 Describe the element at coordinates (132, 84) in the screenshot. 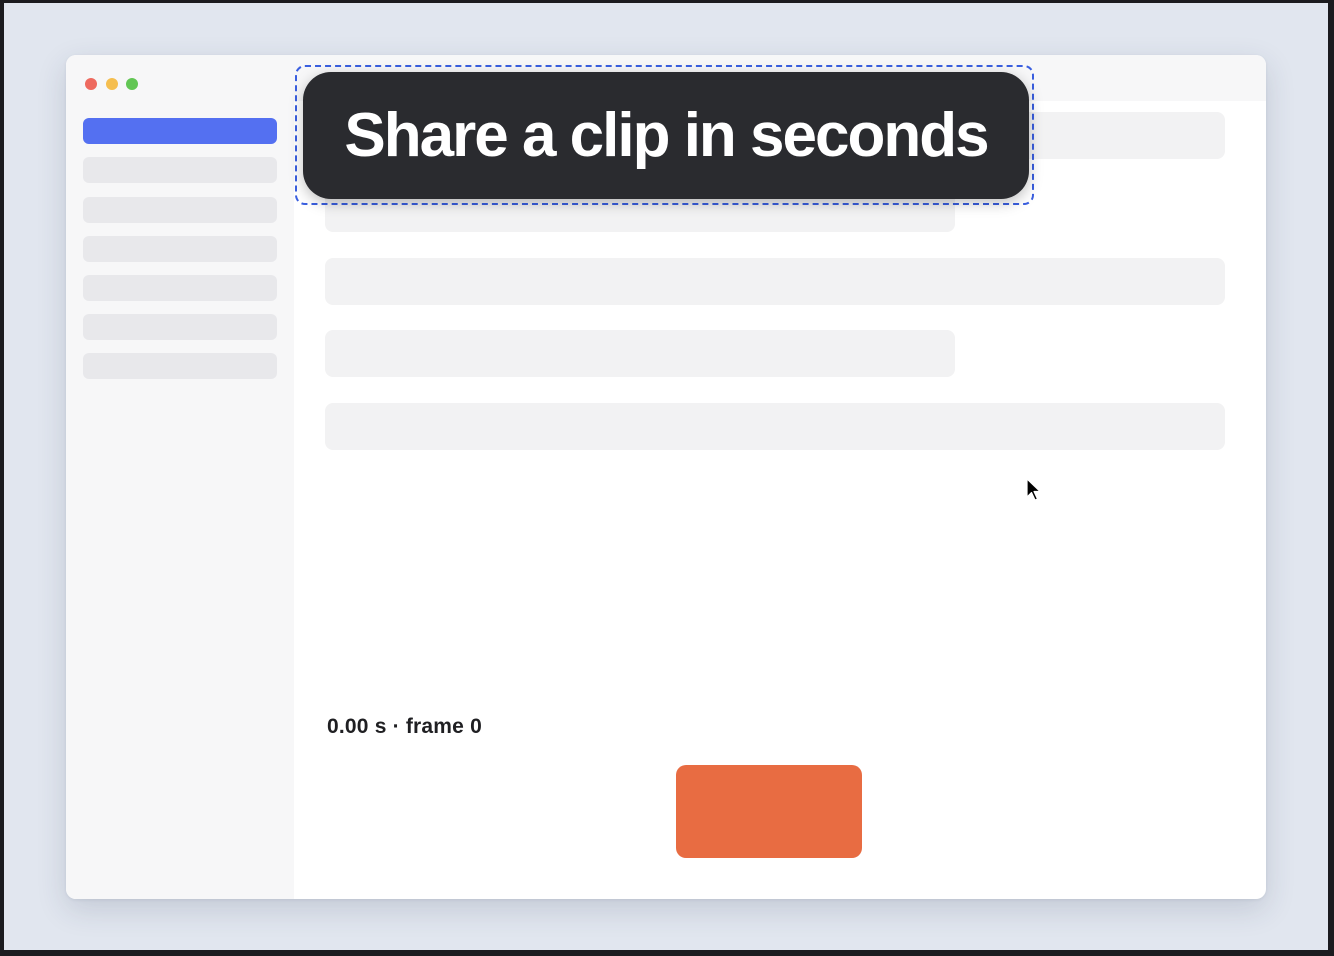

I see `window-zoom-button` at that location.